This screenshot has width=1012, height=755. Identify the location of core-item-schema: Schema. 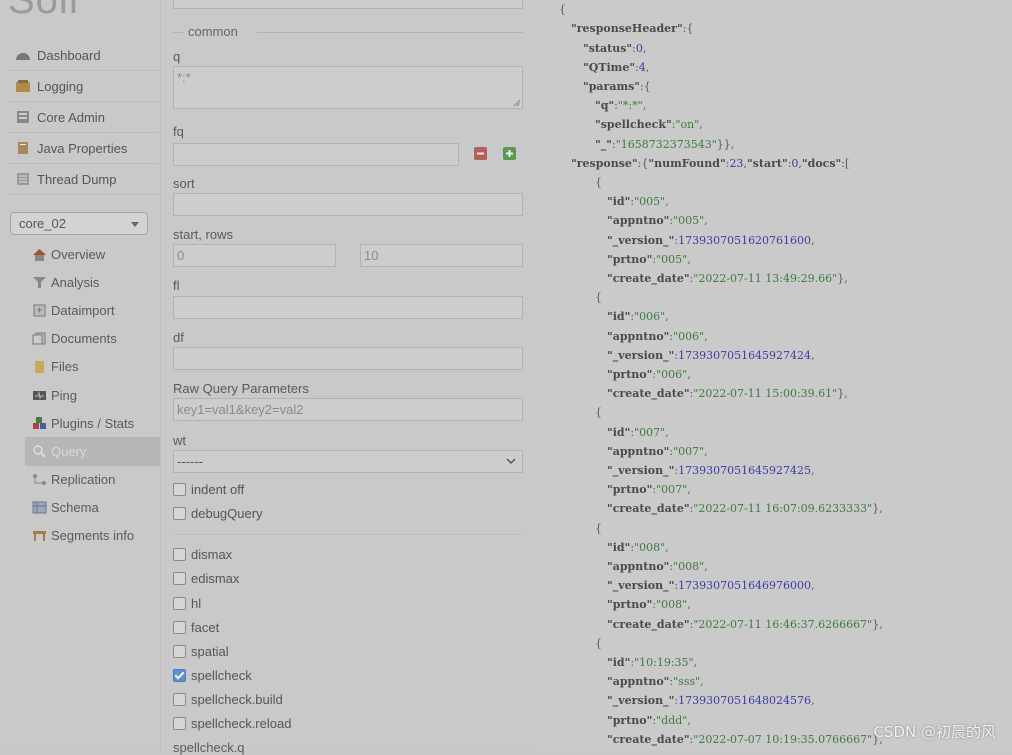
(92, 508).